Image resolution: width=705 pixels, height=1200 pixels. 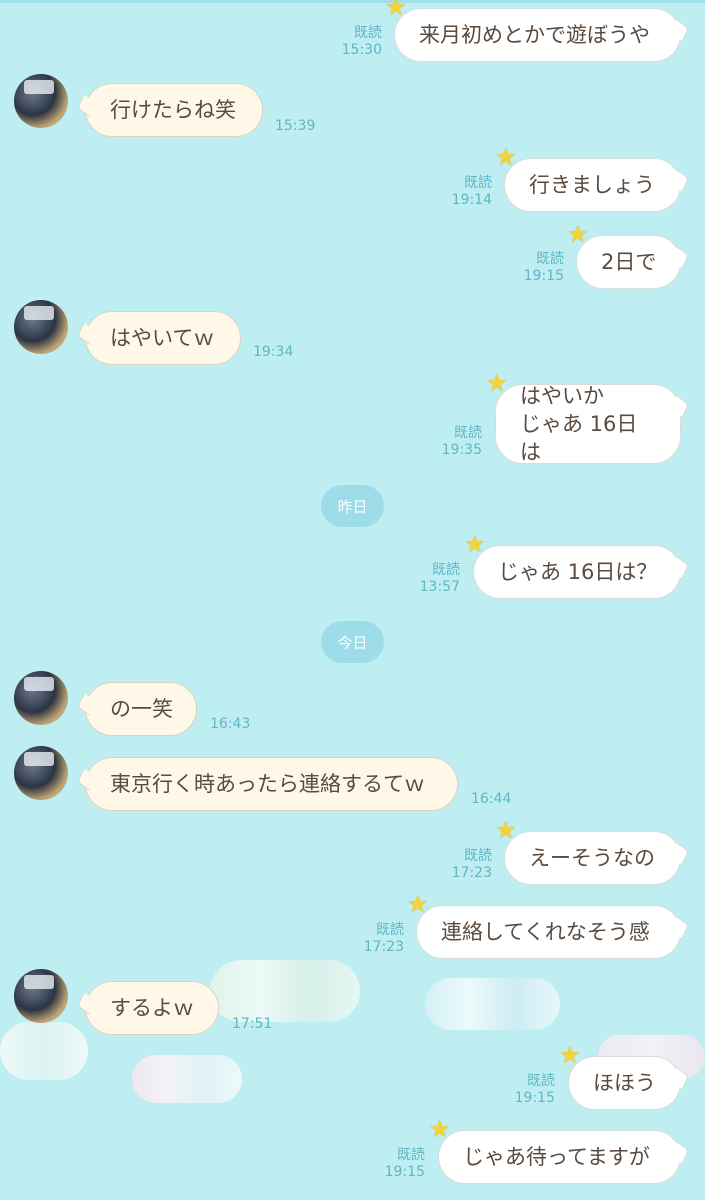 What do you see at coordinates (629, 262) in the screenshot?
I see `message-text: 2日で` at bounding box center [629, 262].